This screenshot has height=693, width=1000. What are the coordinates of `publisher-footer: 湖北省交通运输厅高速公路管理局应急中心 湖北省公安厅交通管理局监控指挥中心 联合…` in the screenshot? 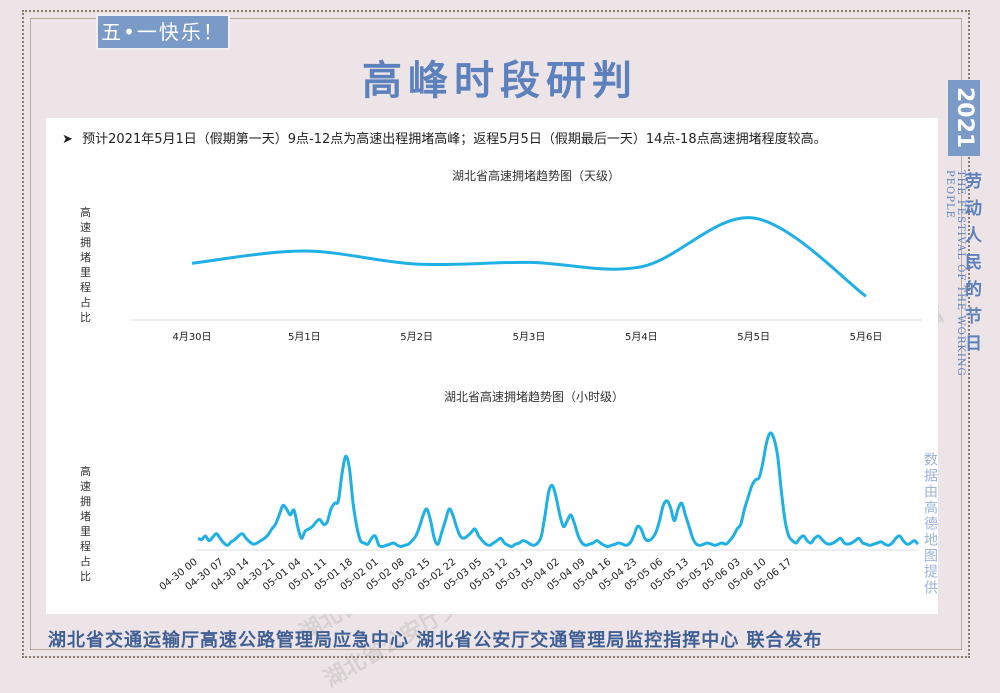 It's located at (435, 640).